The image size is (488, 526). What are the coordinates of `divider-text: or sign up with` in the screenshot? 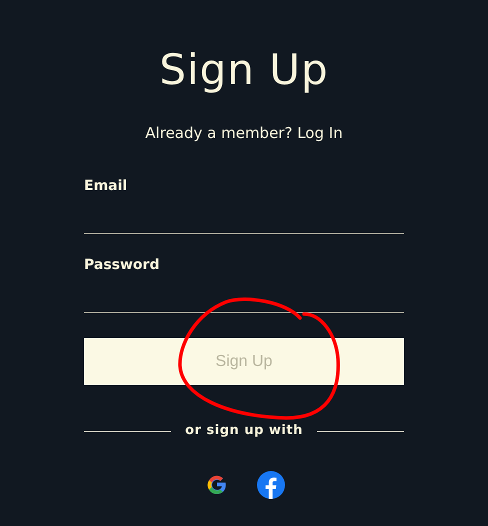 It's located at (244, 431).